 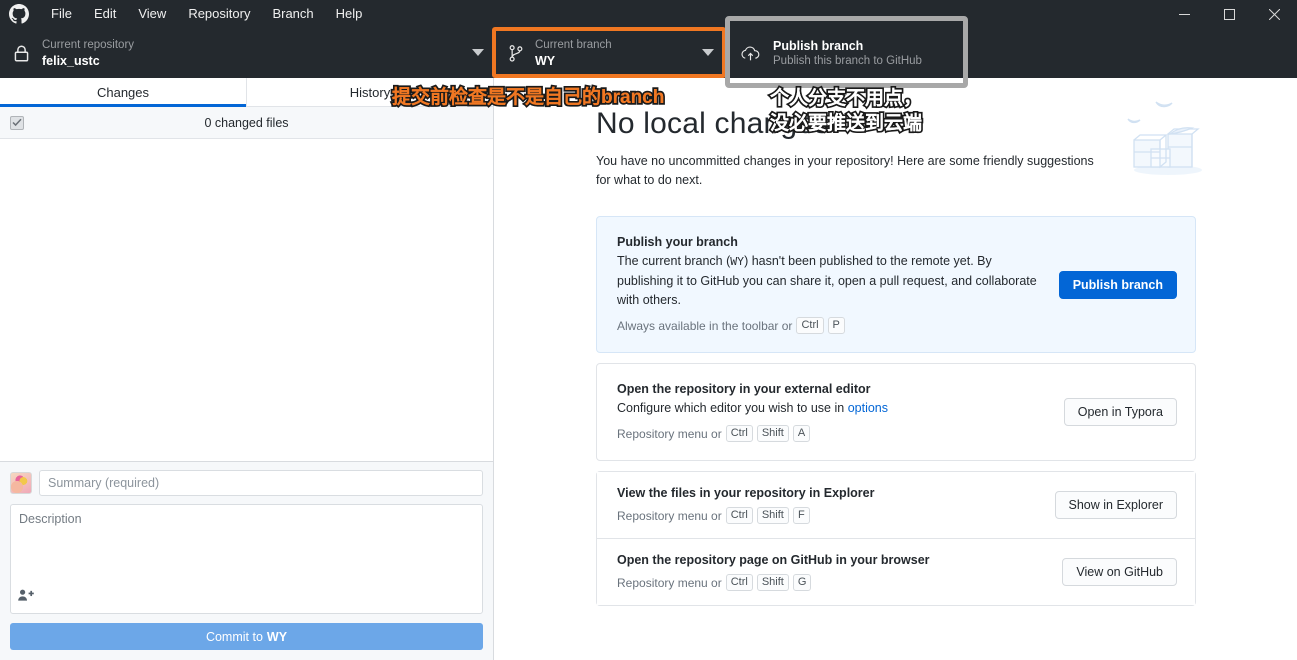 What do you see at coordinates (88, 44) in the screenshot?
I see `repository-label: Current repository` at bounding box center [88, 44].